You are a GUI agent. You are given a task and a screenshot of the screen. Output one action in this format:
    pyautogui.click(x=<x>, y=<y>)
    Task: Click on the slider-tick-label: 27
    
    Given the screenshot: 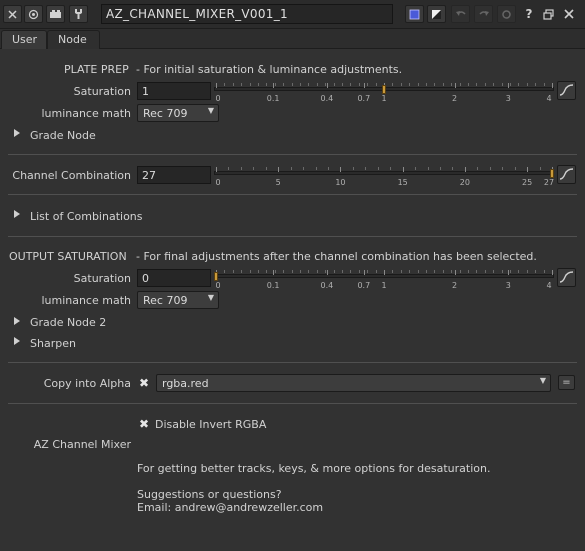 What is the action you would take?
    pyautogui.click(x=549, y=182)
    